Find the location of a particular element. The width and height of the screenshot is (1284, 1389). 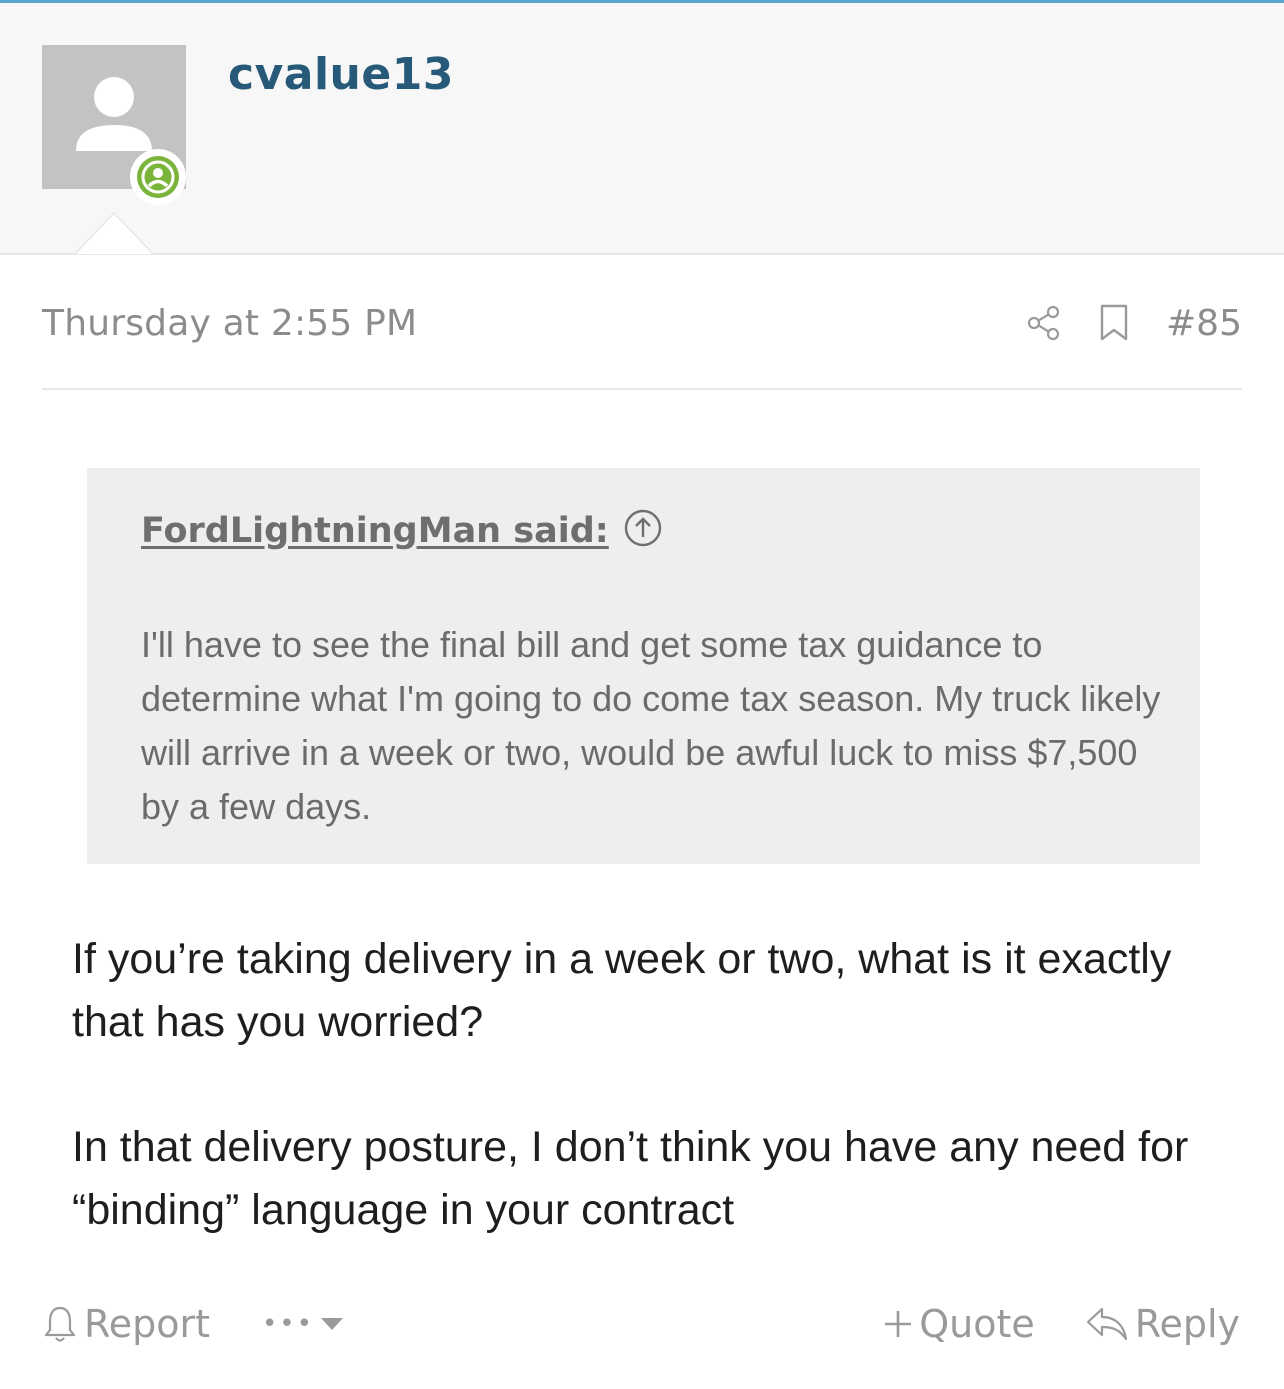

arrow-up-circle-icon is located at coordinates (643, 530).